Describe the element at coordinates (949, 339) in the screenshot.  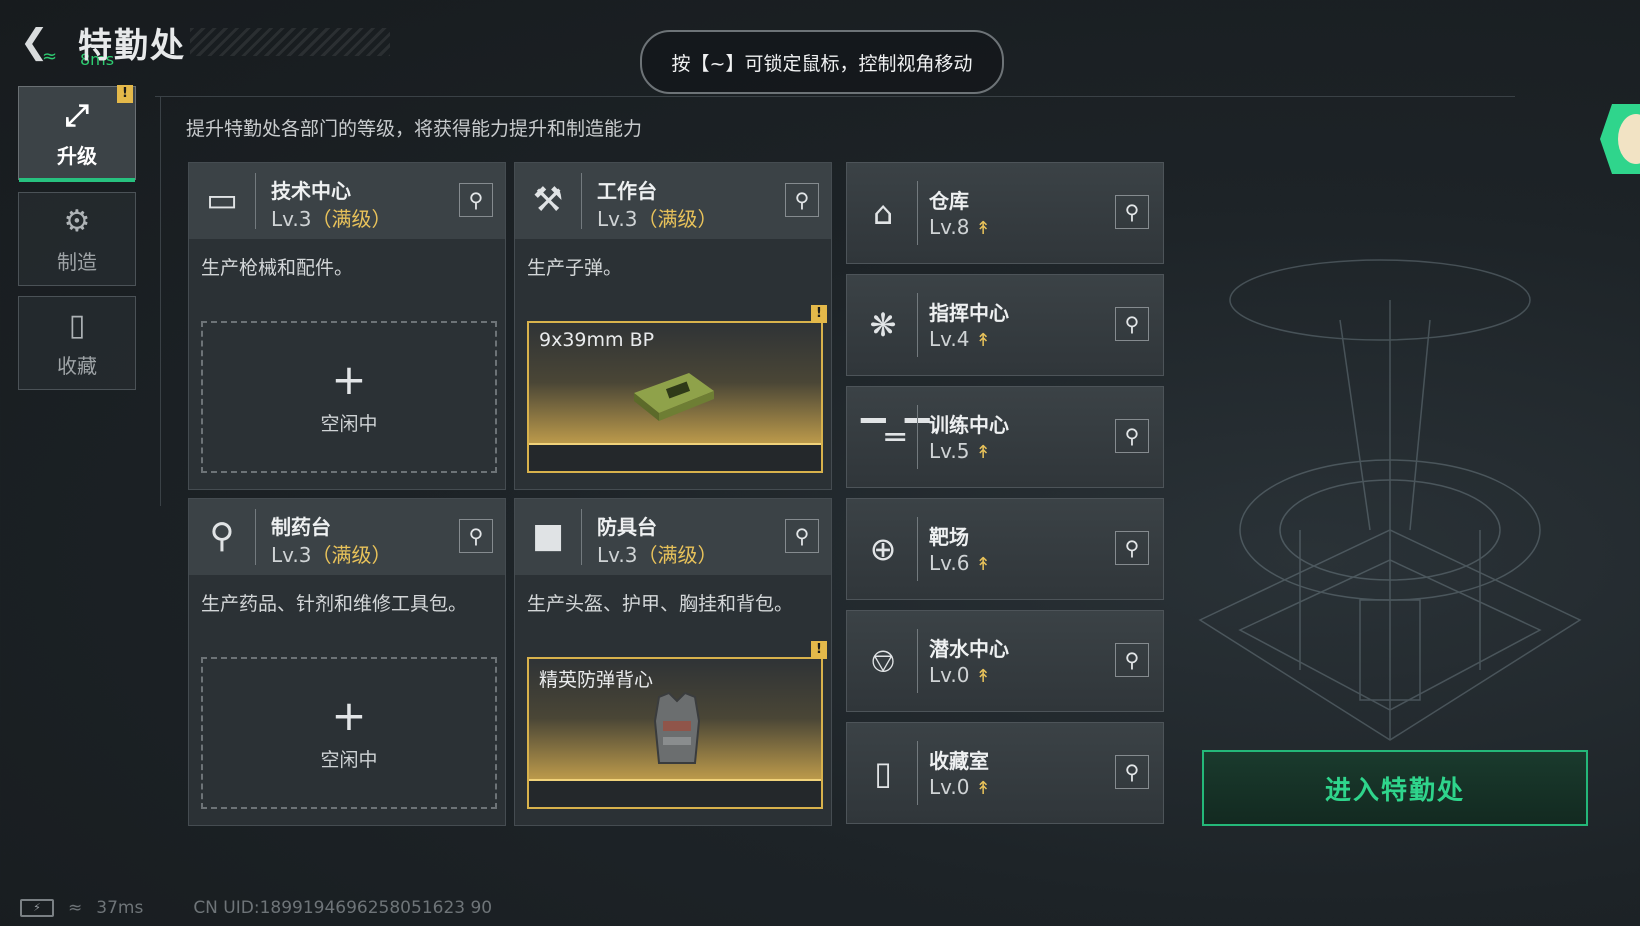
I see `level-text: Lv.4` at that location.